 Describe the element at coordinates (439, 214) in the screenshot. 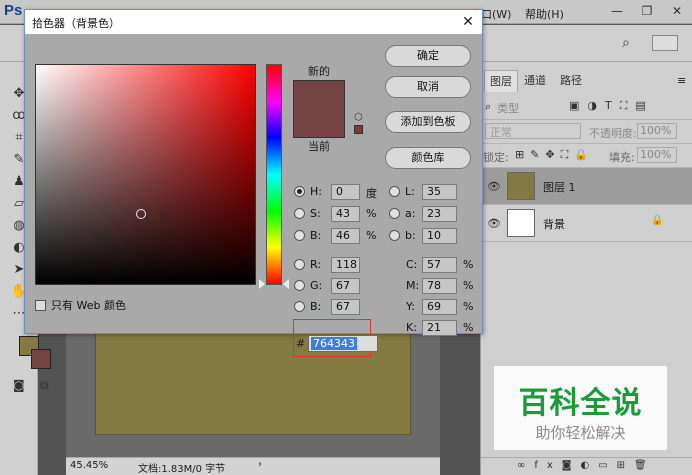

I see `lab-a-field: 23` at that location.